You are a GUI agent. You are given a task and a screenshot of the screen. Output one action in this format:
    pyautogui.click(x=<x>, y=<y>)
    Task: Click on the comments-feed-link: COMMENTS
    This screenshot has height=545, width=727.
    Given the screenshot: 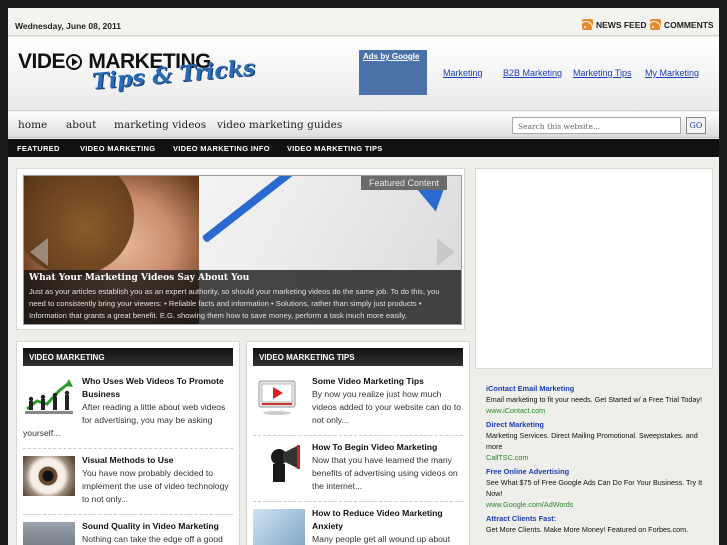 What is the action you would take?
    pyautogui.click(x=682, y=24)
    